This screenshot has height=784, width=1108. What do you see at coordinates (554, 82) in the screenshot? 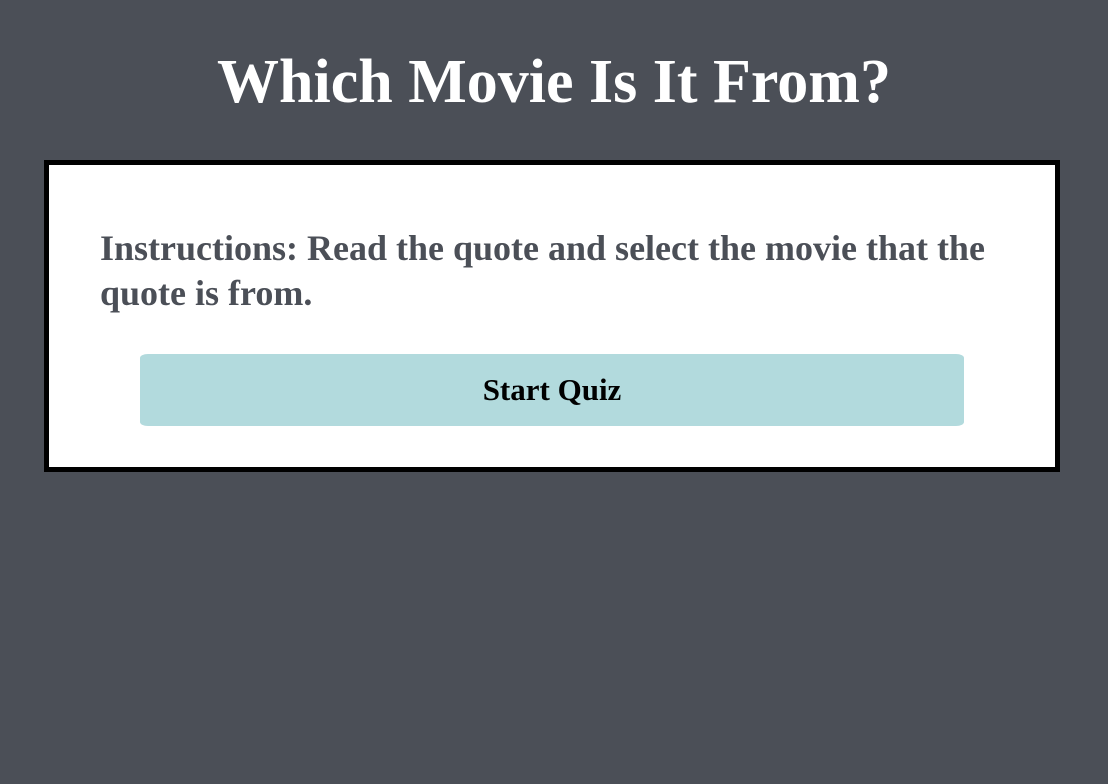
I see `page-title: Which Movie Is It From?` at bounding box center [554, 82].